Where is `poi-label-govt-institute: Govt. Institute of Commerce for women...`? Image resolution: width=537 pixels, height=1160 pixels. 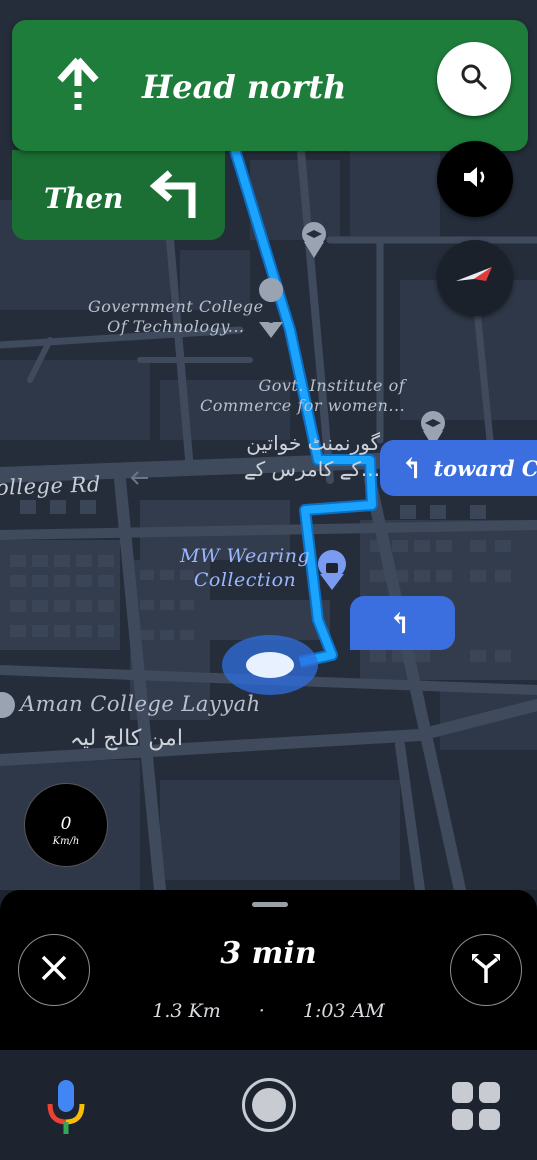 poi-label-govt-institute: Govt. Institute of Commerce for women... is located at coordinates (302, 396).